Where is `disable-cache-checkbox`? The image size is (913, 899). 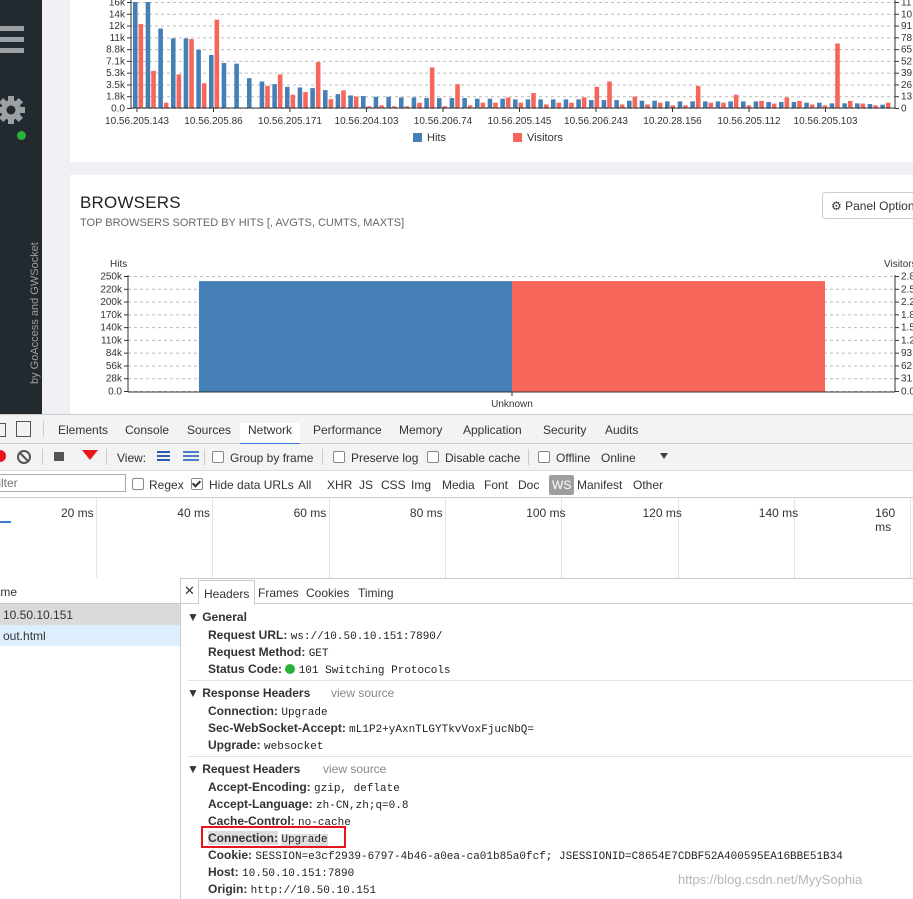 disable-cache-checkbox is located at coordinates (433, 457).